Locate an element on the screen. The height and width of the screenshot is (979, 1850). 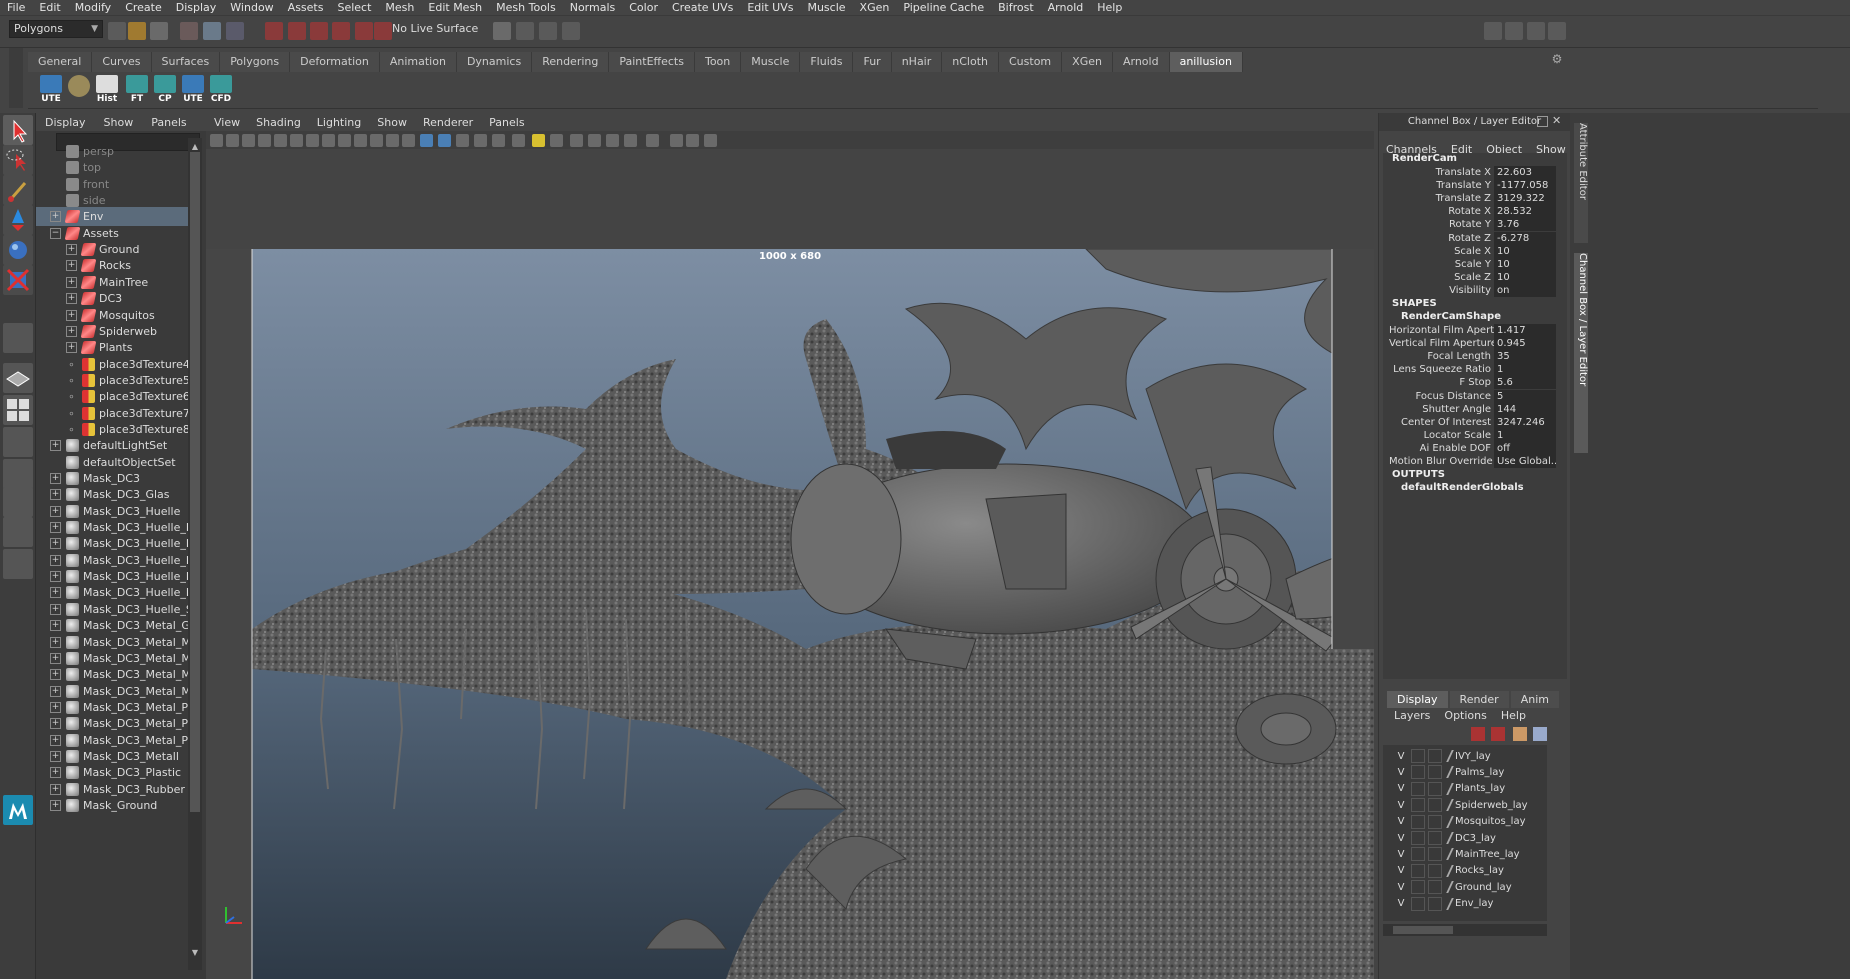
graph-editor-layout-icon is located at coordinates (18, 474).